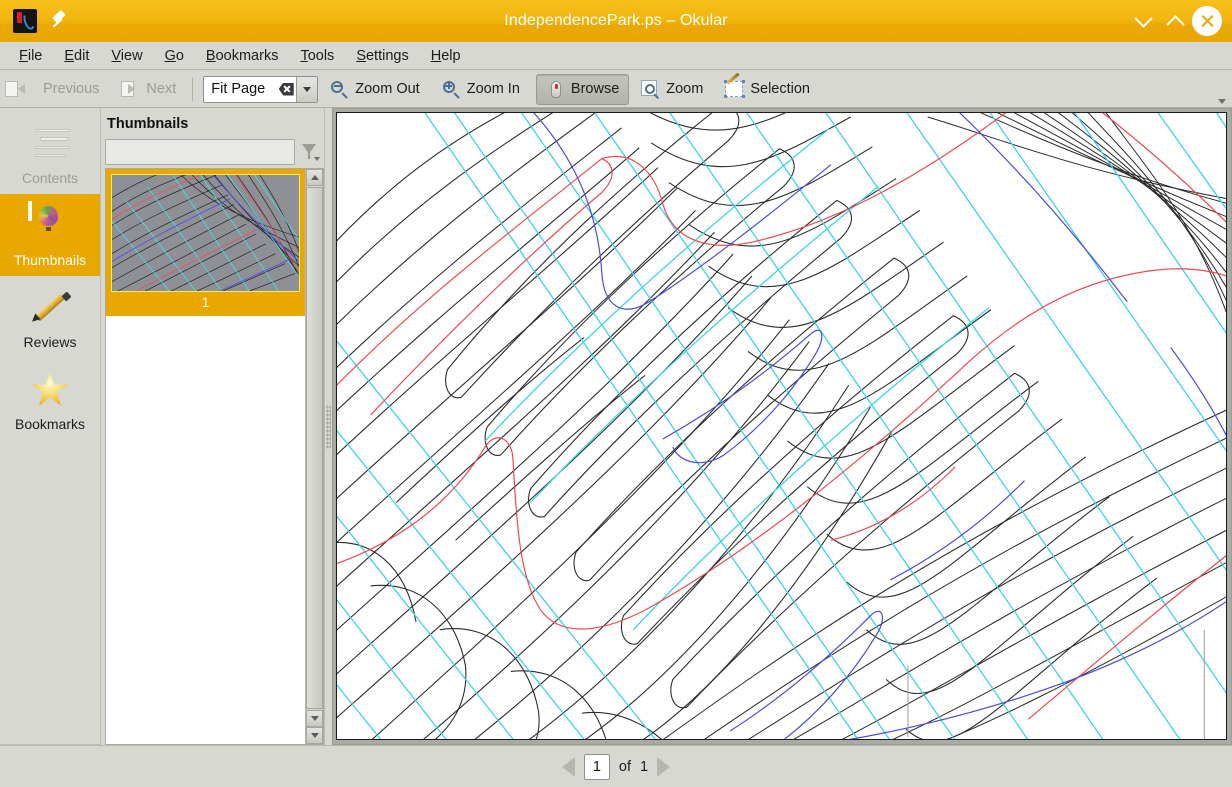 This screenshot has height=787, width=1232. Describe the element at coordinates (568, 766) in the screenshot. I see `previous-page-arrow` at that location.